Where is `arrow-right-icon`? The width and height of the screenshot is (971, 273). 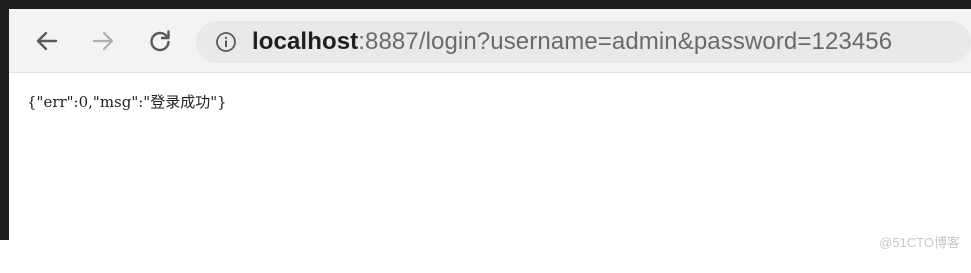
arrow-right-icon is located at coordinates (103, 41).